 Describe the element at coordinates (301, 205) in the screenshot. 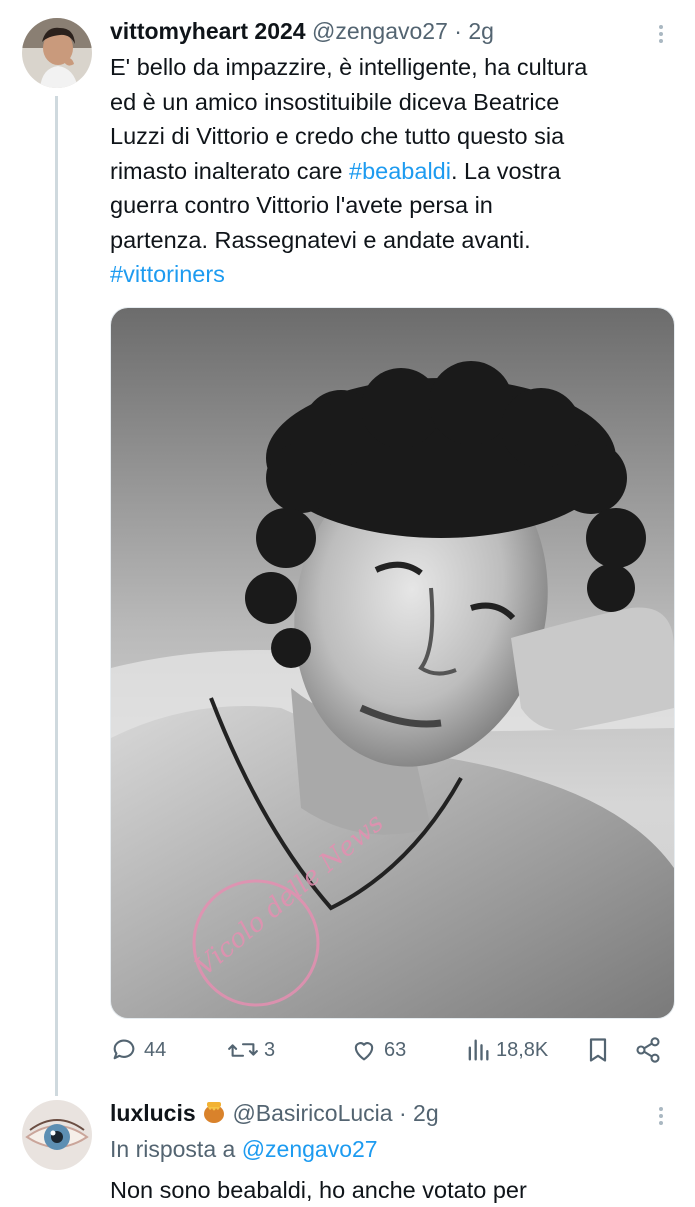

I see `tweet-text-line: guerra contro Vittorio l'avete persa in` at that location.